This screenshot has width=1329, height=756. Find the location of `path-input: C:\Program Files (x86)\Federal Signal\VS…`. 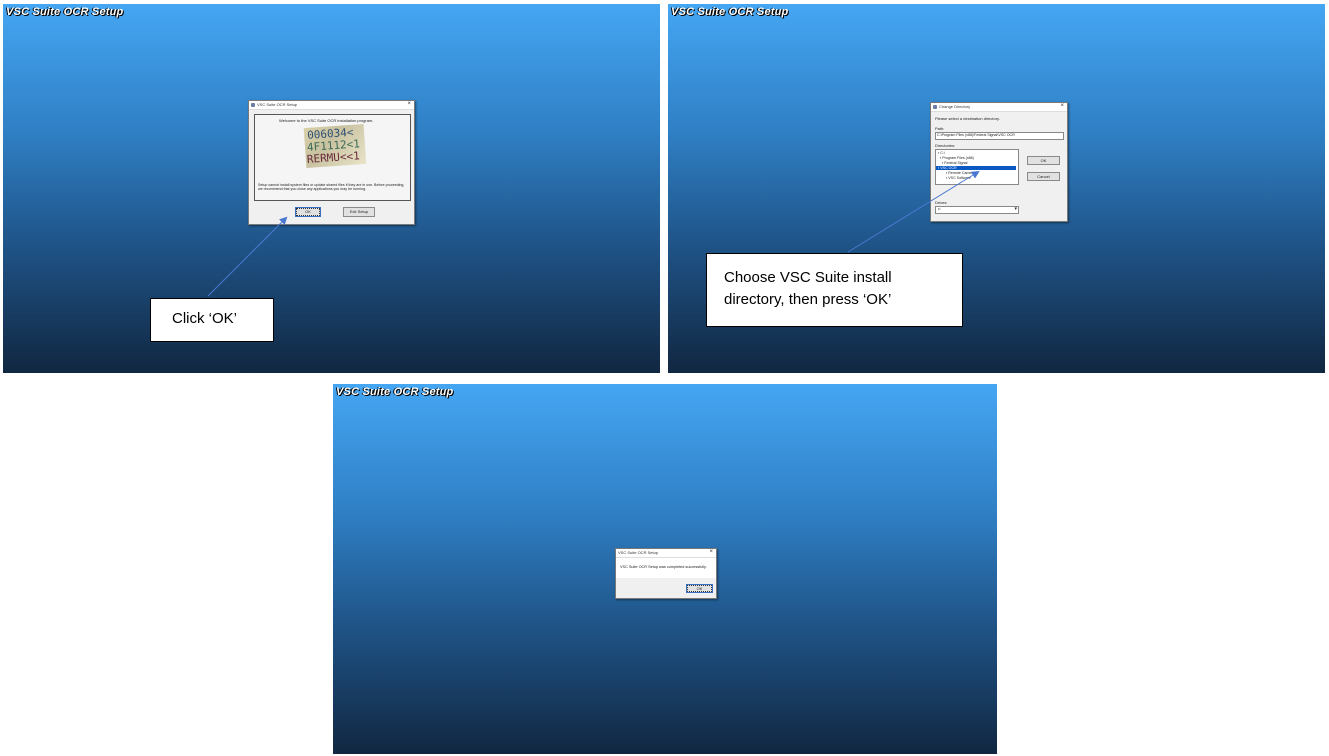

path-input: C:\Program Files (x86)\Federal Signal\VS… is located at coordinates (999, 136).